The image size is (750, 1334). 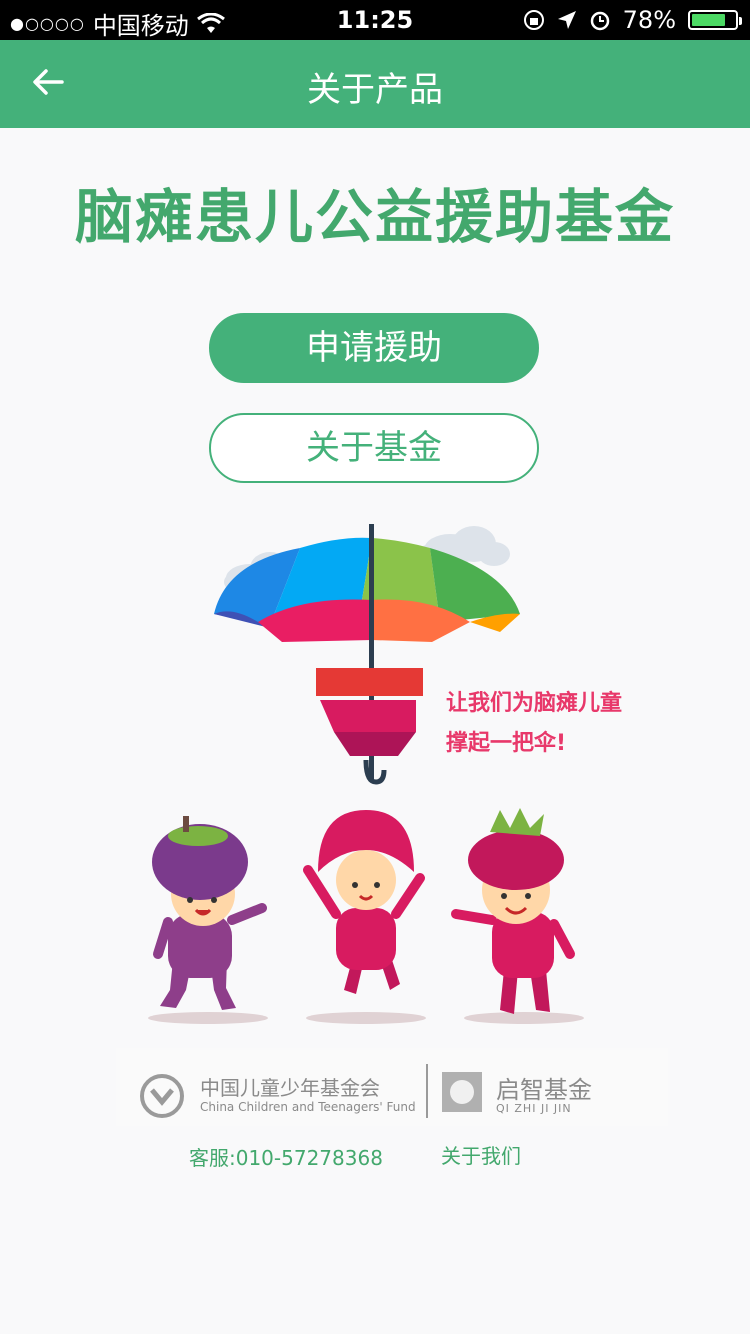 I want to click on nav-title: 关于产品, so click(x=375, y=90).